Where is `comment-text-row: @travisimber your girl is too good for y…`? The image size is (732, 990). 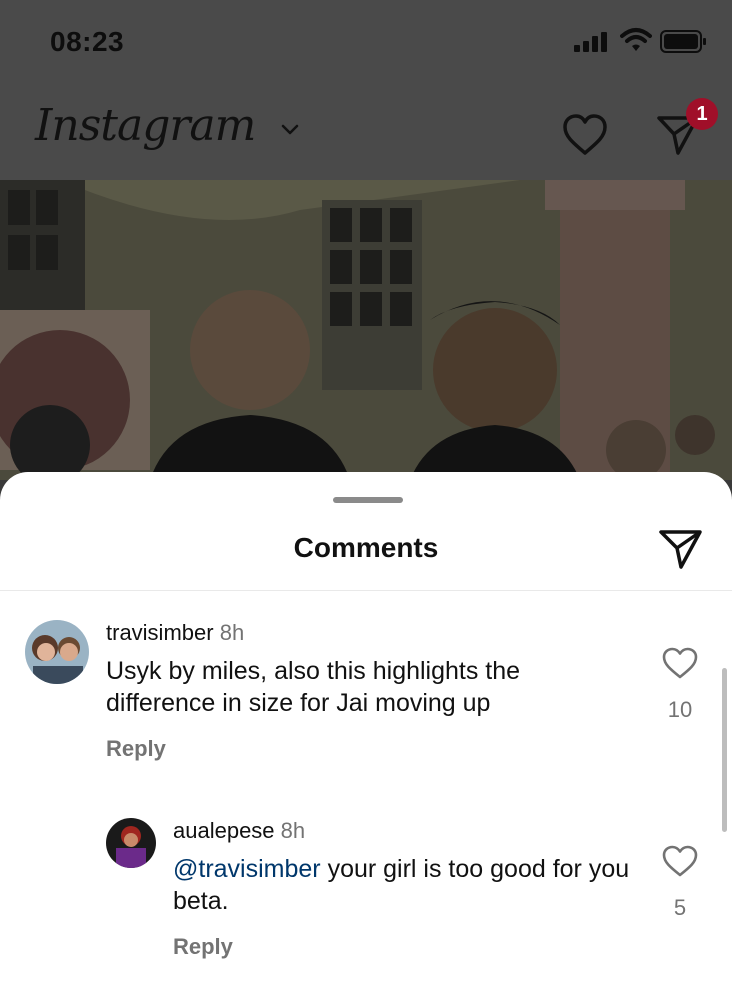
comment-text-row: @travisimber your girl is too good for y… is located at coordinates (403, 885).